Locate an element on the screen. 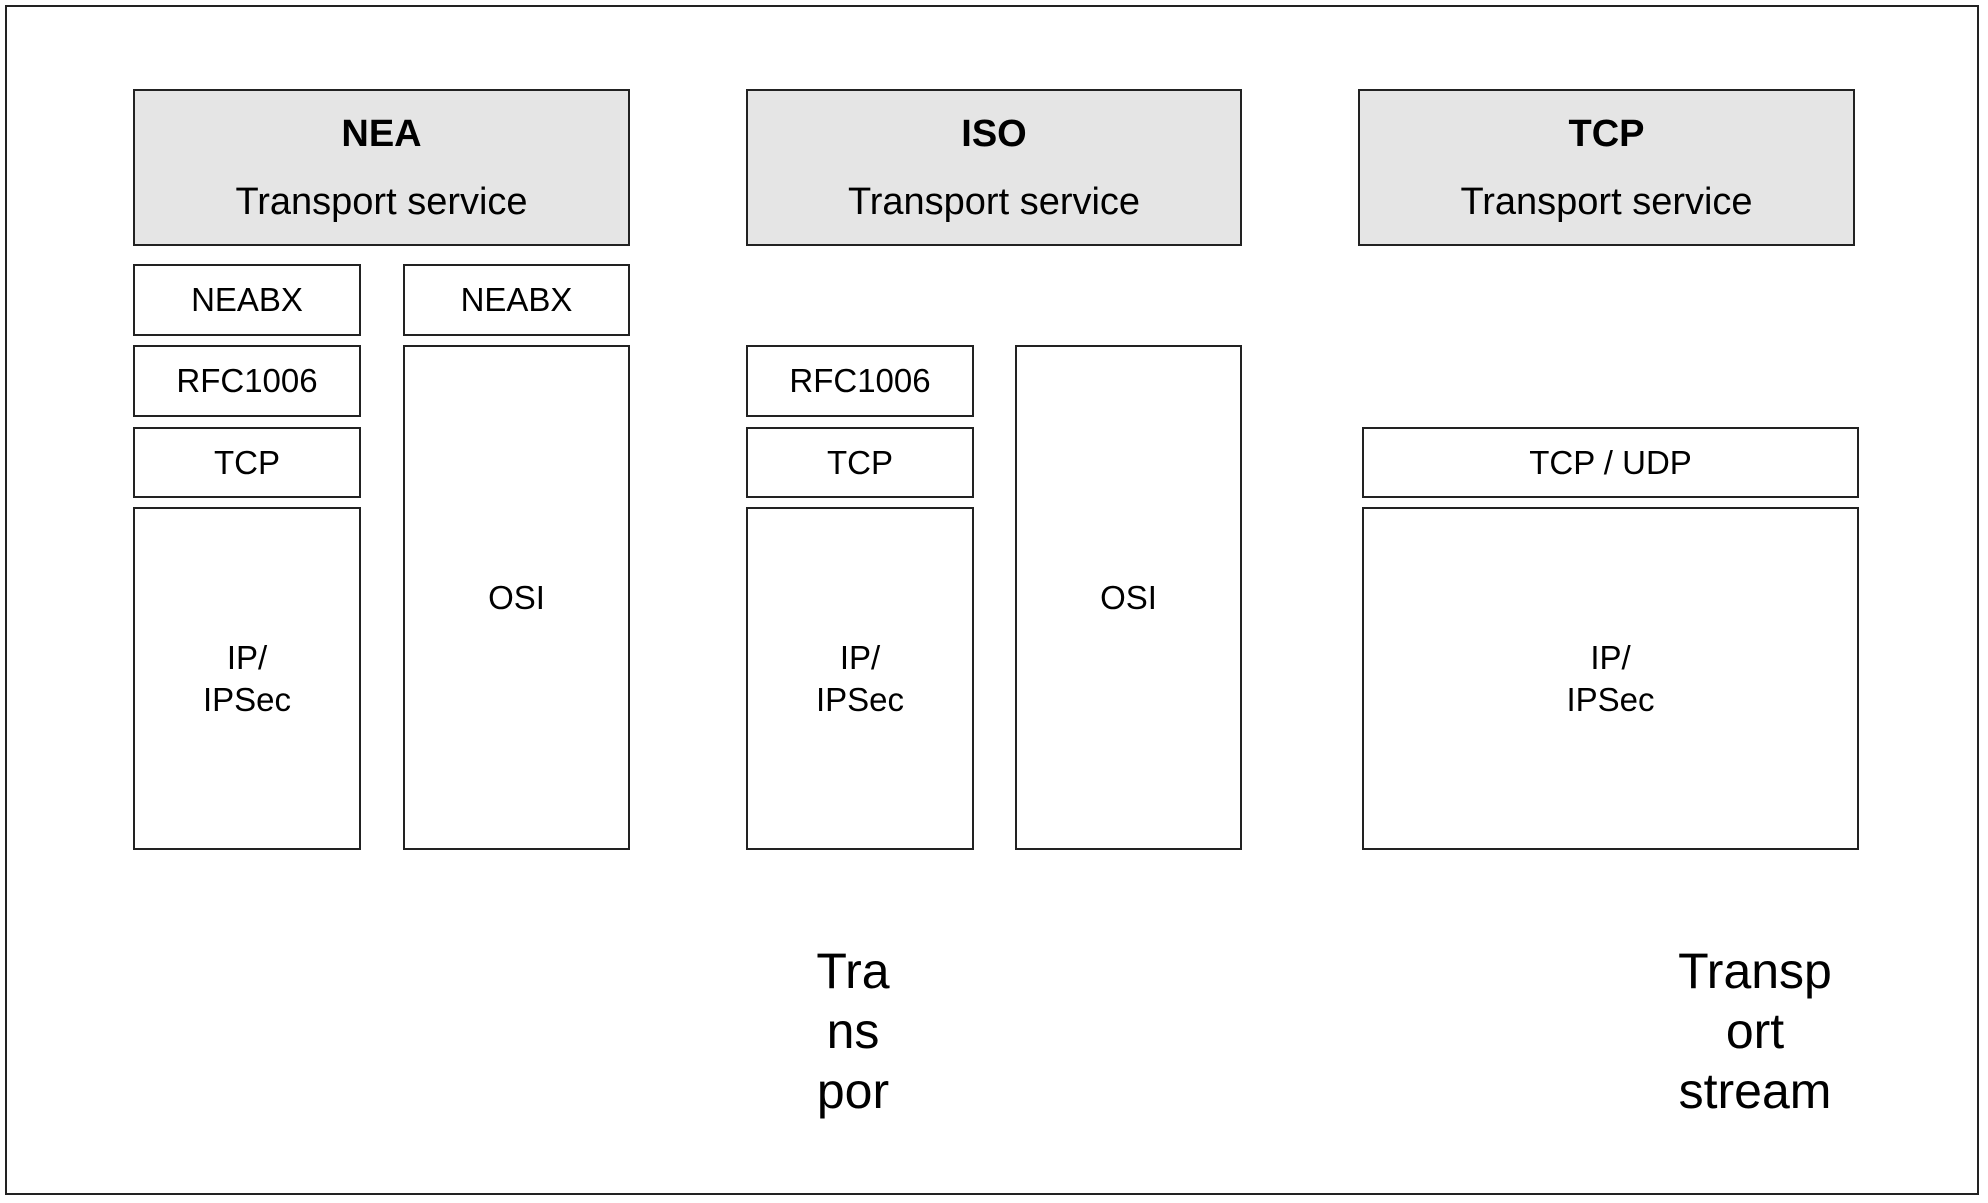 The height and width of the screenshot is (1203, 1988). tcp-service-label: Transport service is located at coordinates (1606, 201).